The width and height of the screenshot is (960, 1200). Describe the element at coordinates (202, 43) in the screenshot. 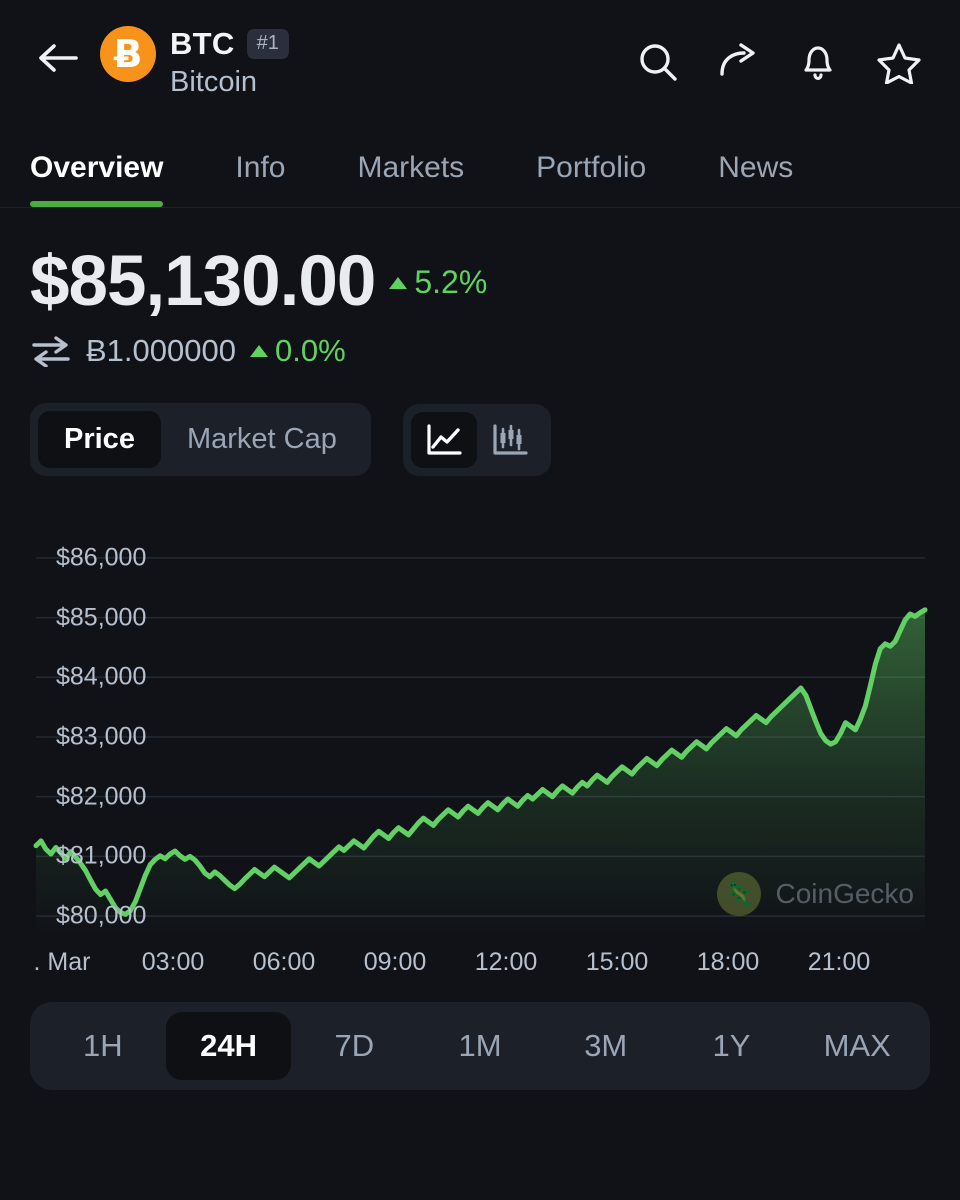

I see `coin-symbol: BTC` at that location.